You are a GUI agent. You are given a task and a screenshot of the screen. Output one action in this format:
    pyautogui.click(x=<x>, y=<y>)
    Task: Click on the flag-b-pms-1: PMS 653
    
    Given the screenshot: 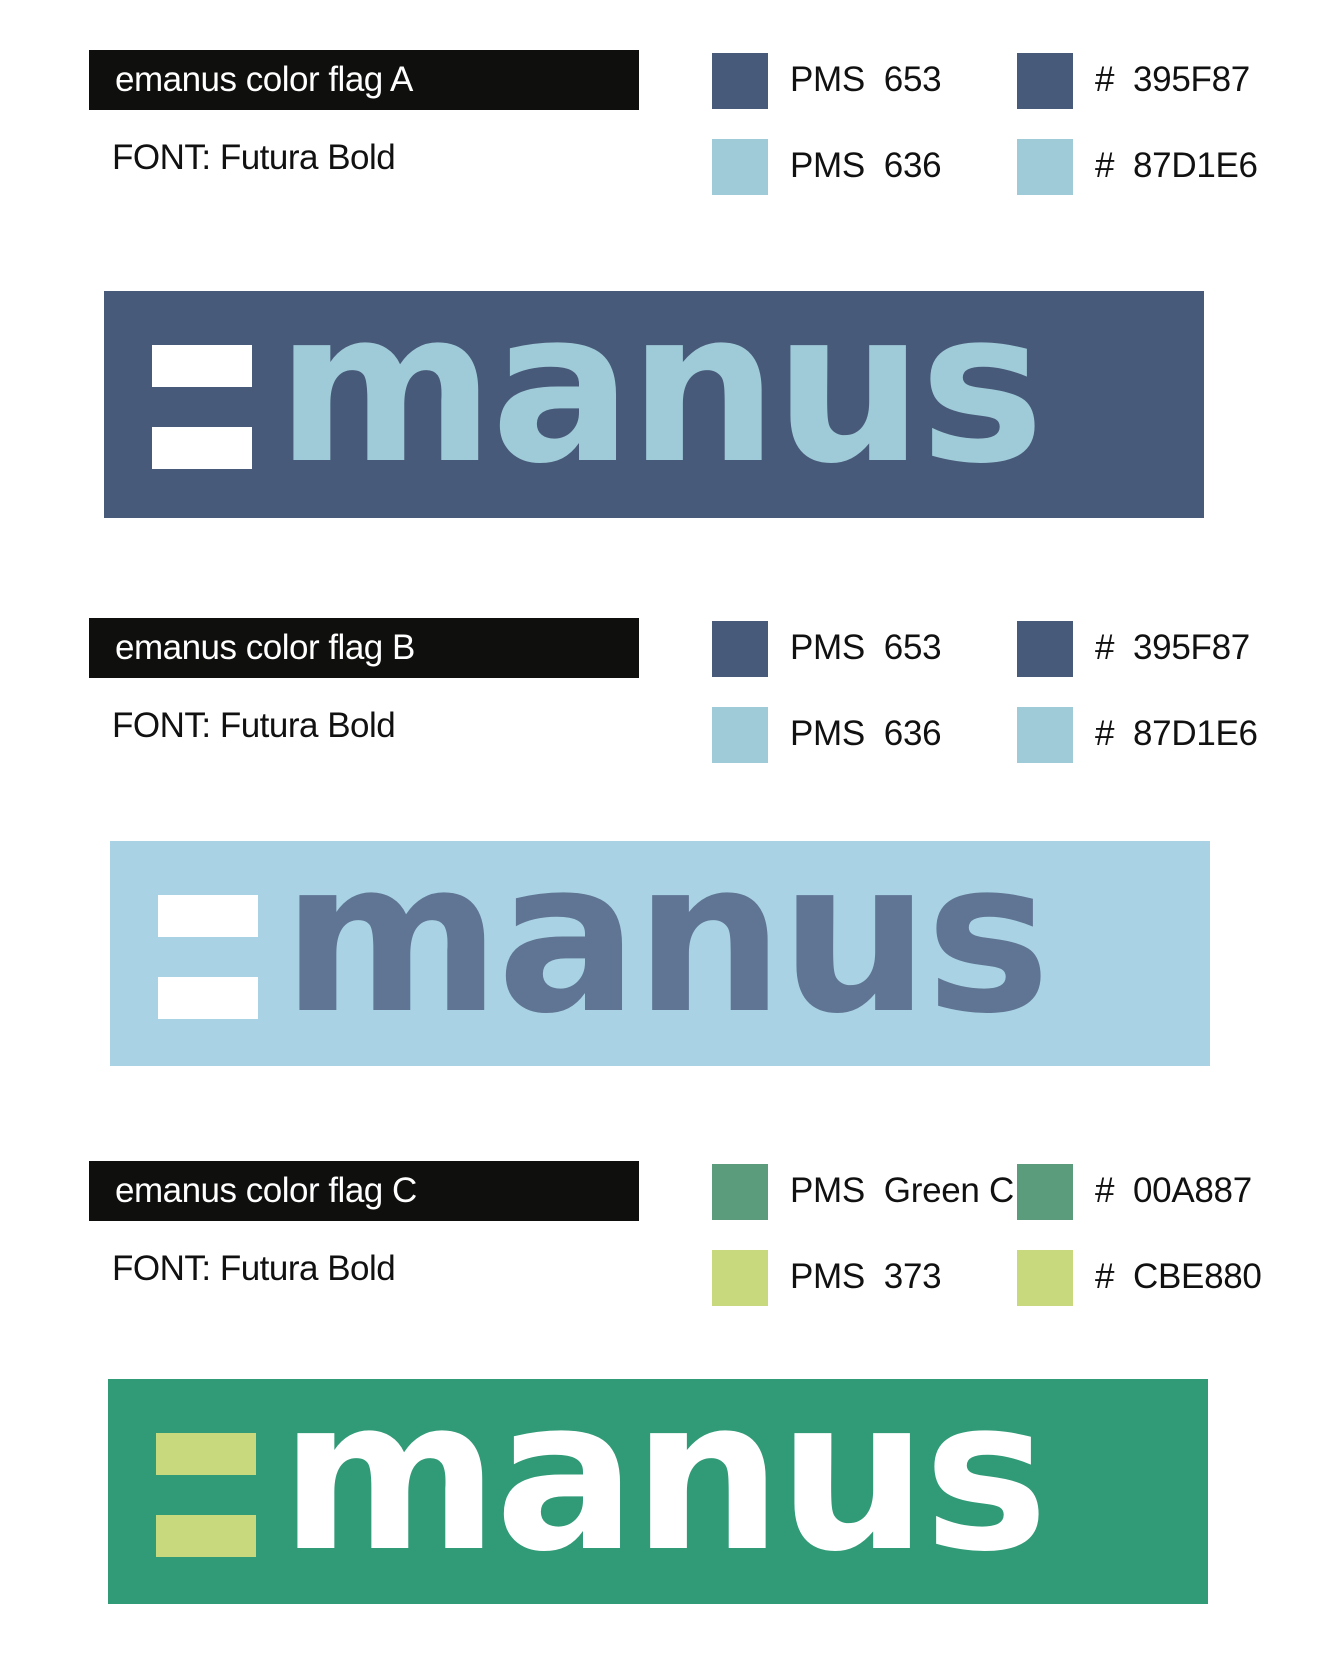 What is the action you would take?
    pyautogui.click(x=866, y=647)
    